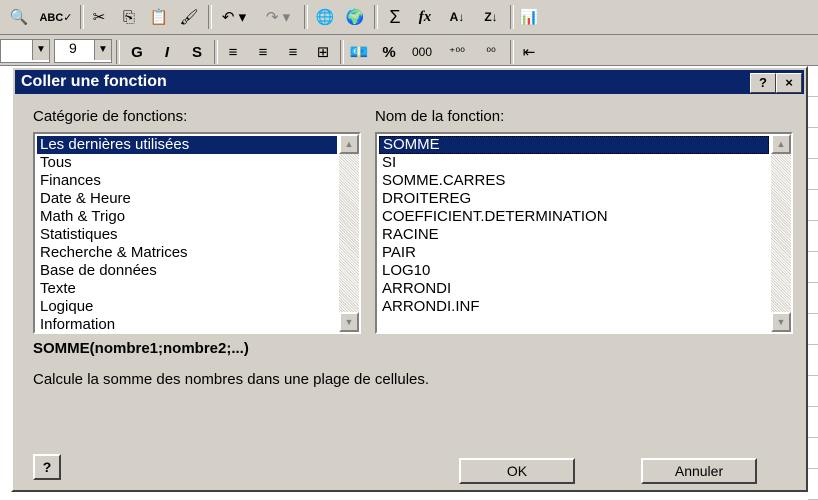 The image size is (818, 500). Describe the element at coordinates (187, 163) in the screenshot. I see `category-list-item: Tous` at that location.